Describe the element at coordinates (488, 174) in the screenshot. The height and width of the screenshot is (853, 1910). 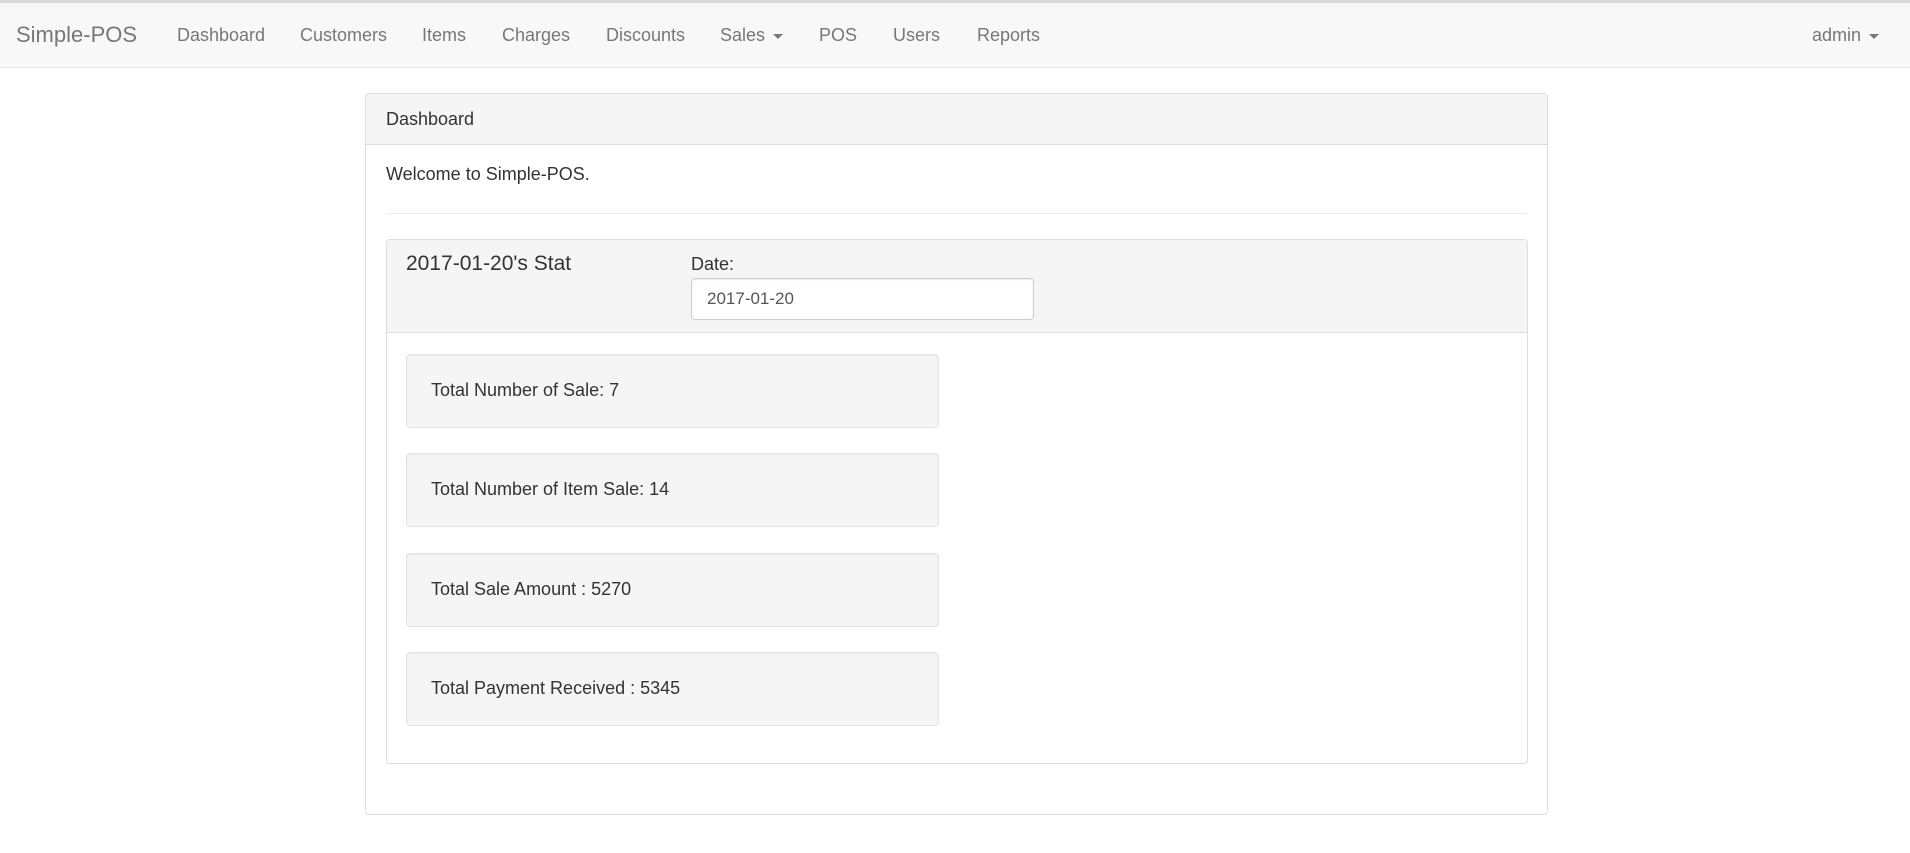
I see `welcome-message: Welcome to Simple-POS.` at that location.